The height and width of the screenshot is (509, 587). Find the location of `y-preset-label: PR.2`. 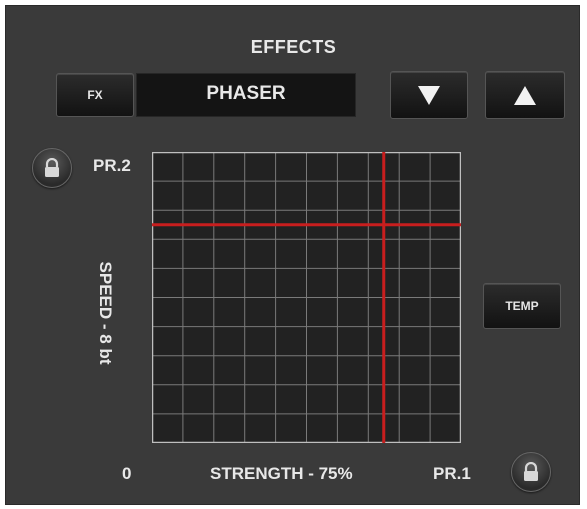

y-preset-label: PR.2 is located at coordinates (112, 165).